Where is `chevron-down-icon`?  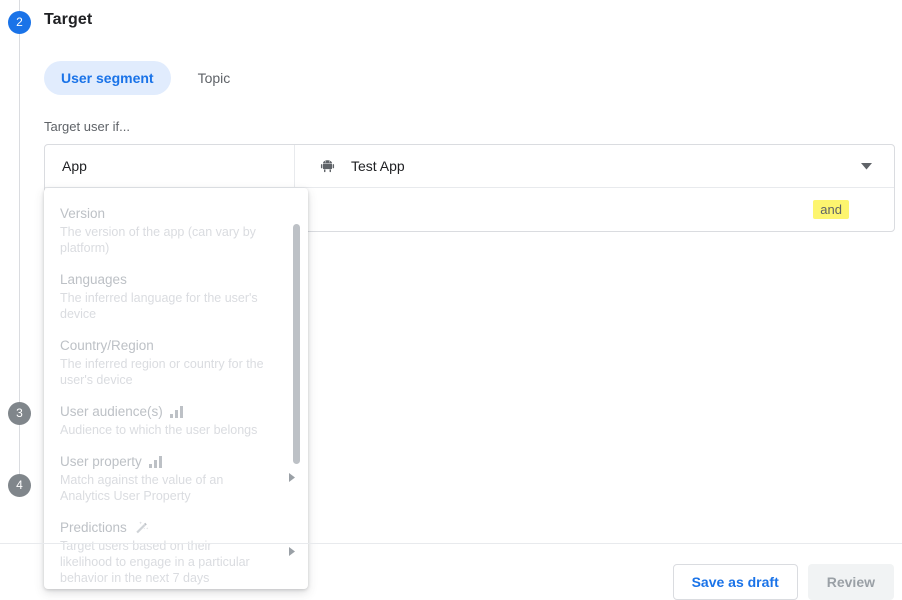
chevron-down-icon is located at coordinates (866, 166).